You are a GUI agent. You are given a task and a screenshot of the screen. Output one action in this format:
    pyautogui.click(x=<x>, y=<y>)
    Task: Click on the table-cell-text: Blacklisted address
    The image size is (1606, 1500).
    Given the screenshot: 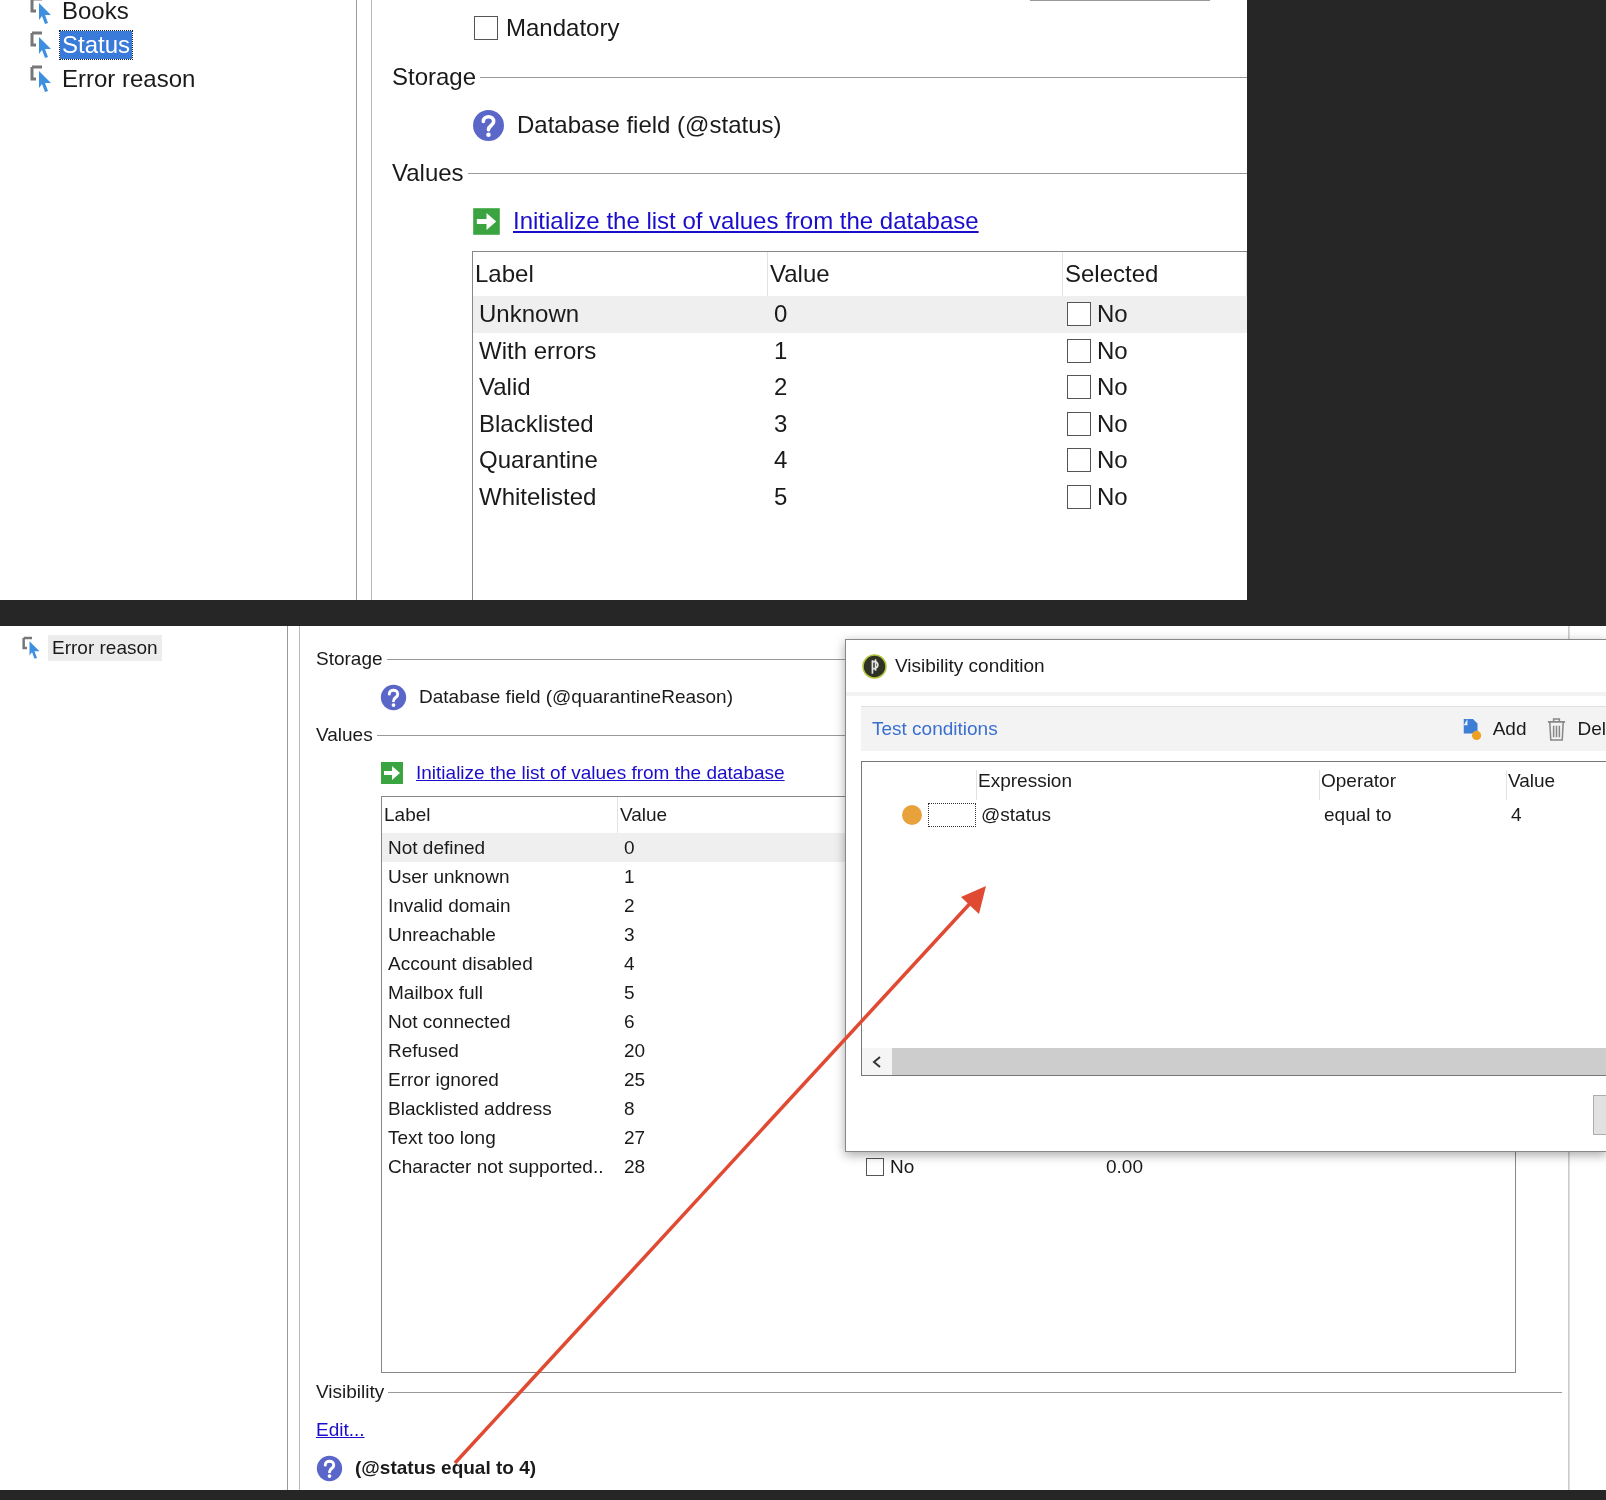 What is the action you would take?
    pyautogui.click(x=470, y=1108)
    